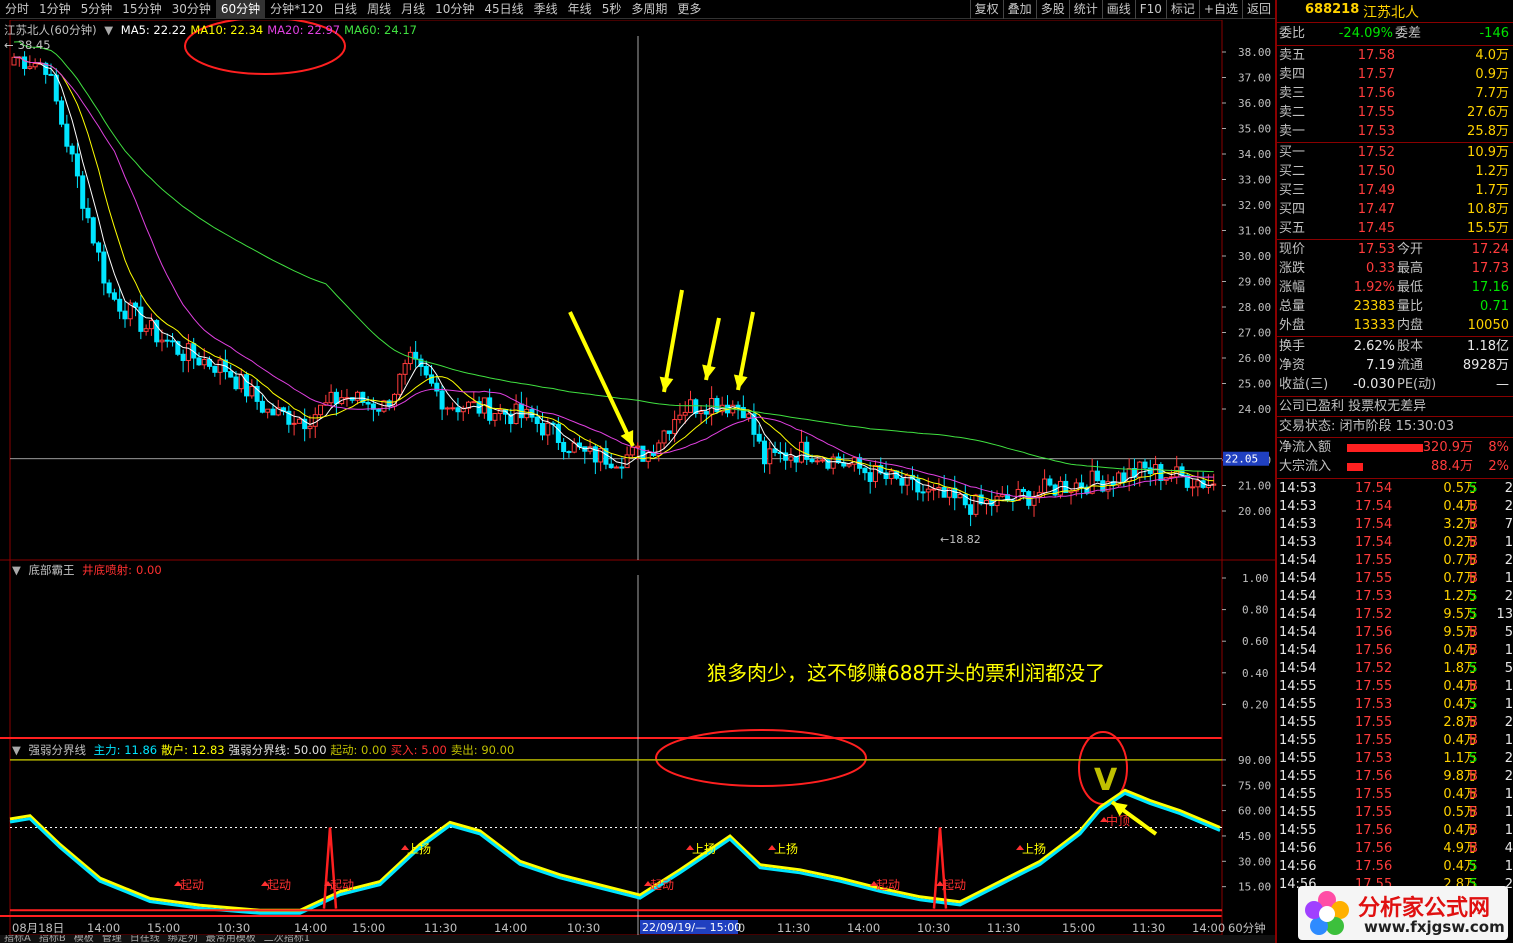  I want to click on stat-label: 收益(三), so click(1304, 384).